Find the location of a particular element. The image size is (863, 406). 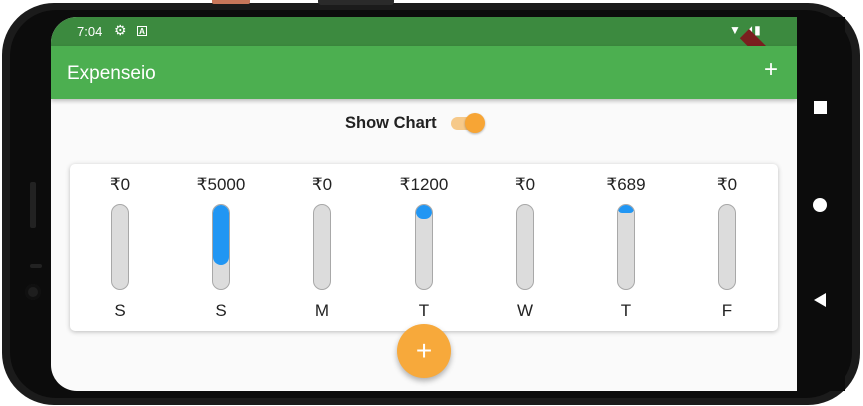

add-expense-fab: + is located at coordinates (424, 351).